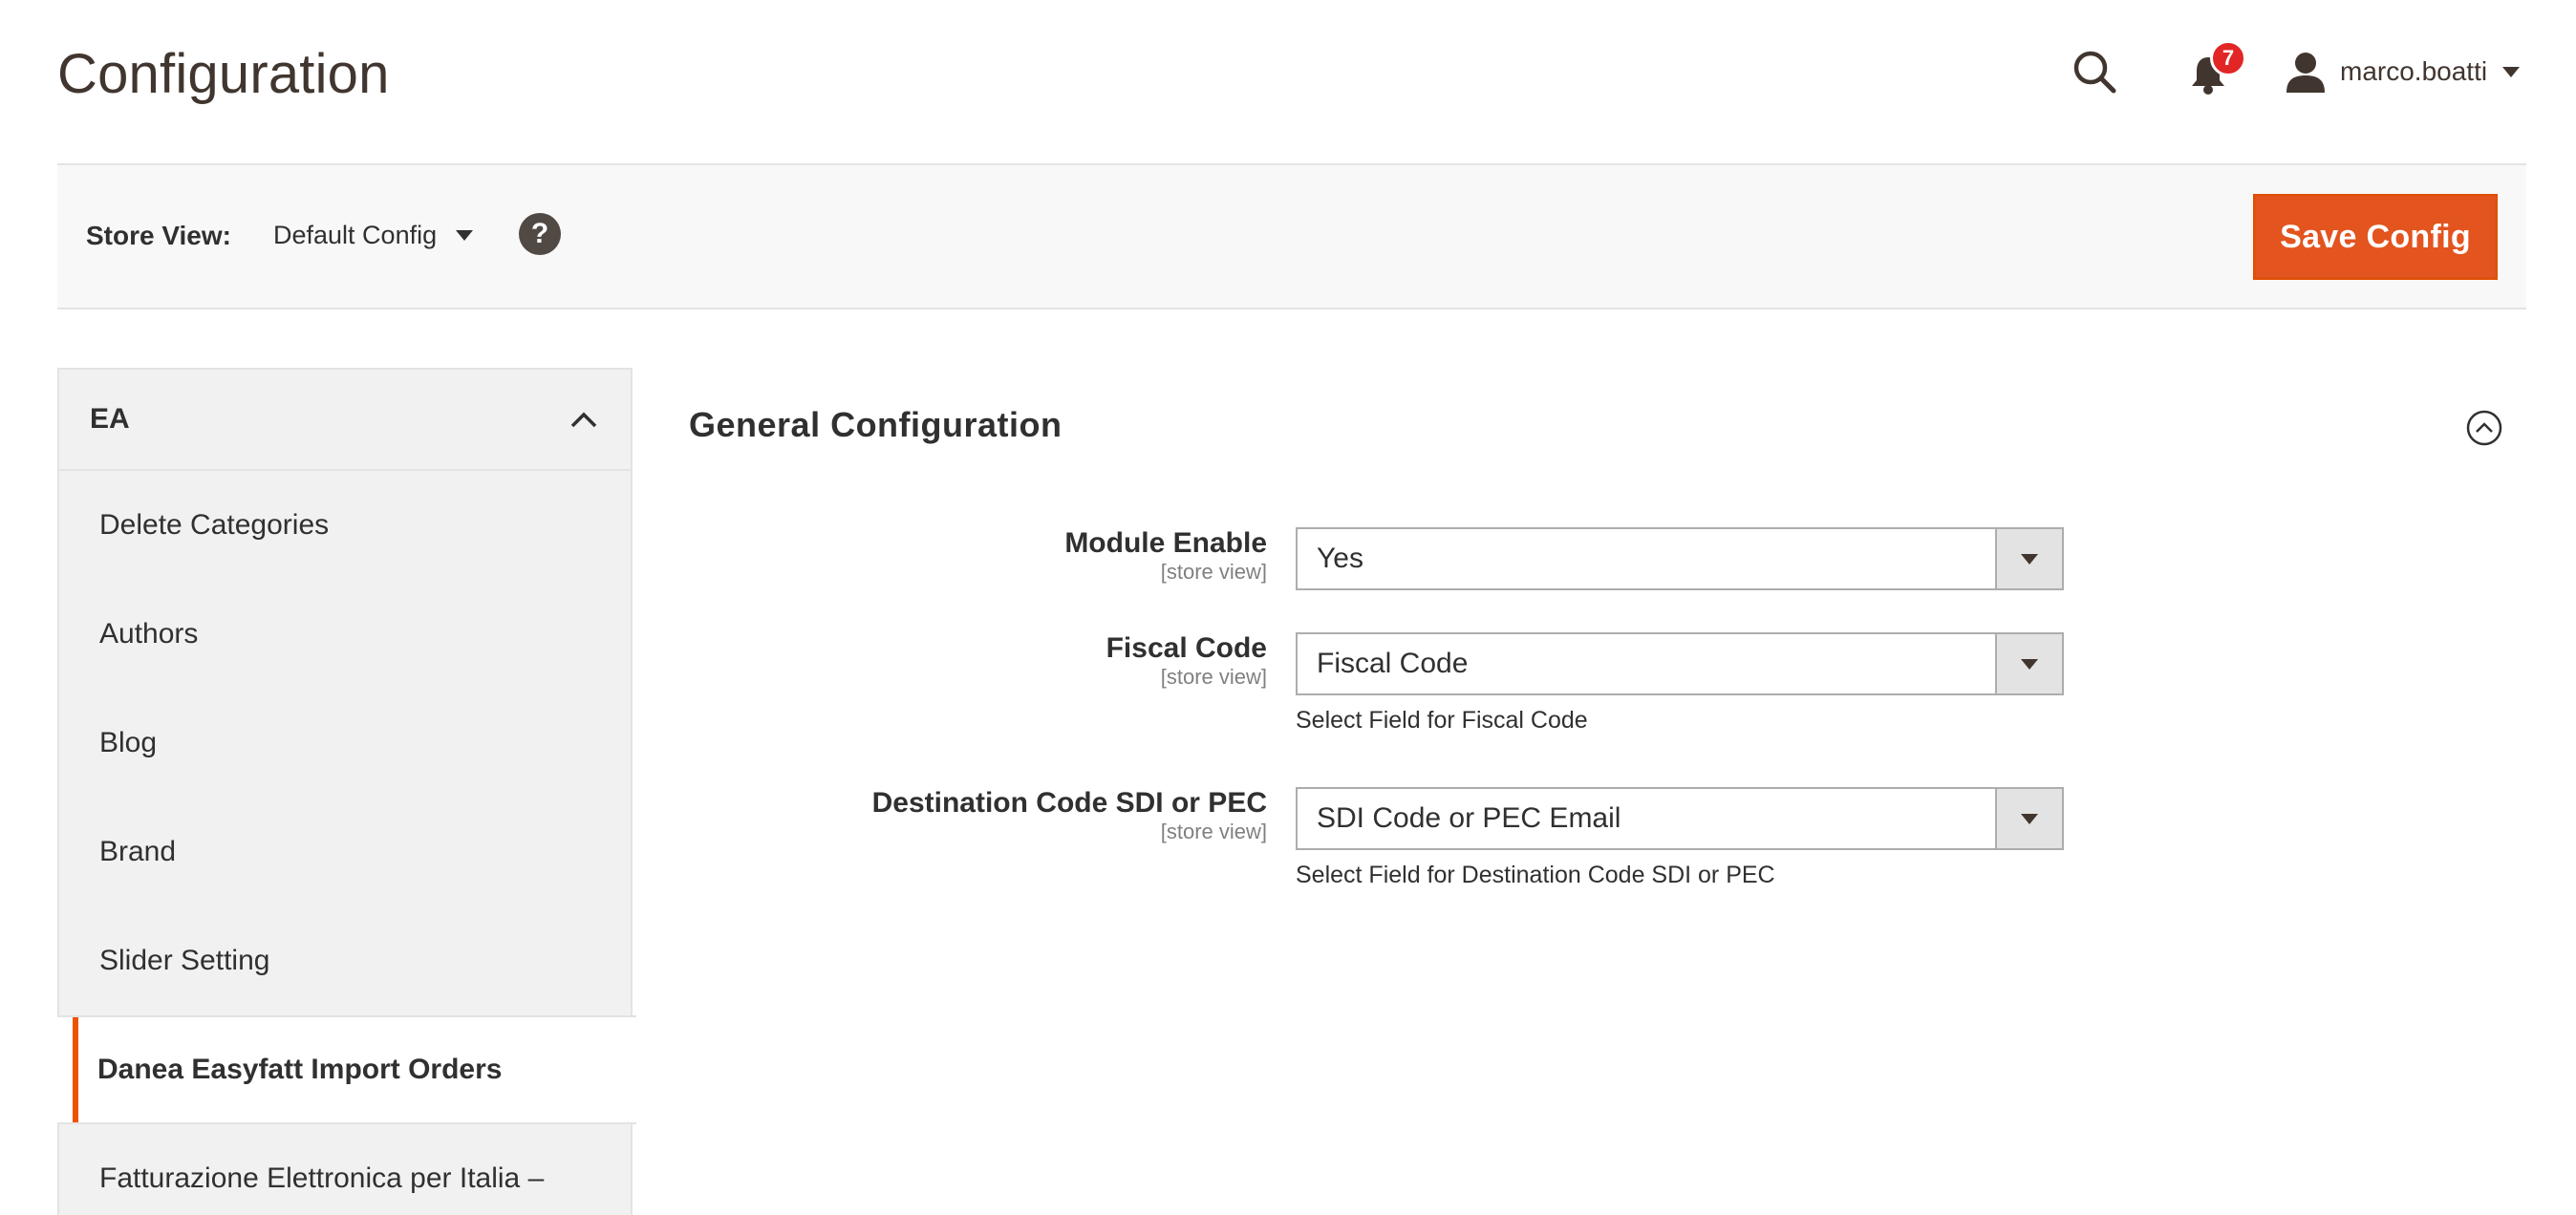 This screenshot has width=2576, height=1215. What do you see at coordinates (540, 234) in the screenshot?
I see `help-icon: ?` at bounding box center [540, 234].